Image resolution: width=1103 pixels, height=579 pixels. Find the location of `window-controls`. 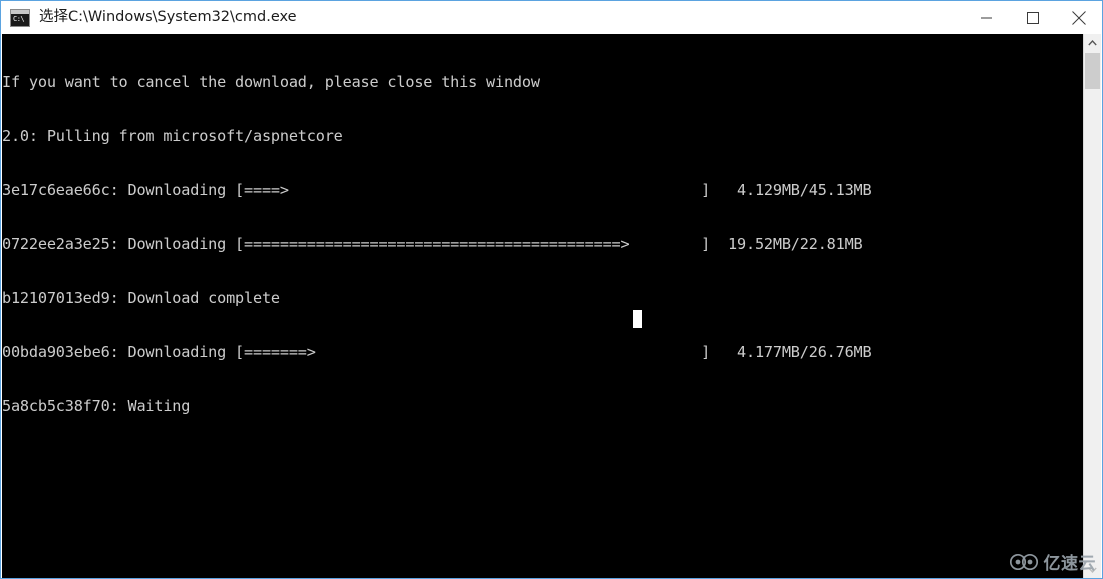

window-controls is located at coordinates (1033, 17).